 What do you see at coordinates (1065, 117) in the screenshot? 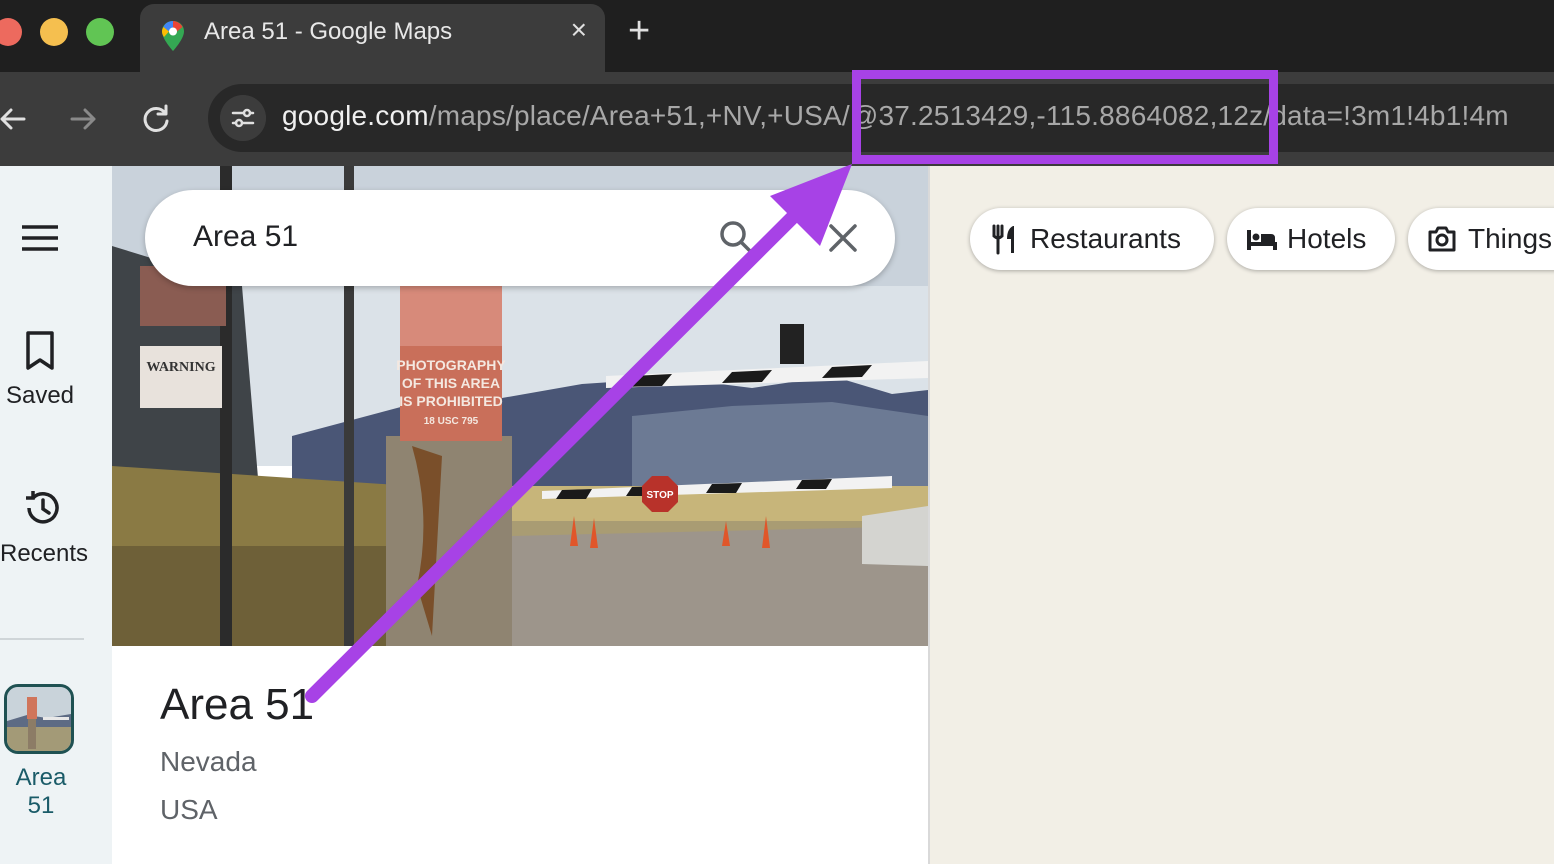
I see `url-coordinates-highlight` at bounding box center [1065, 117].